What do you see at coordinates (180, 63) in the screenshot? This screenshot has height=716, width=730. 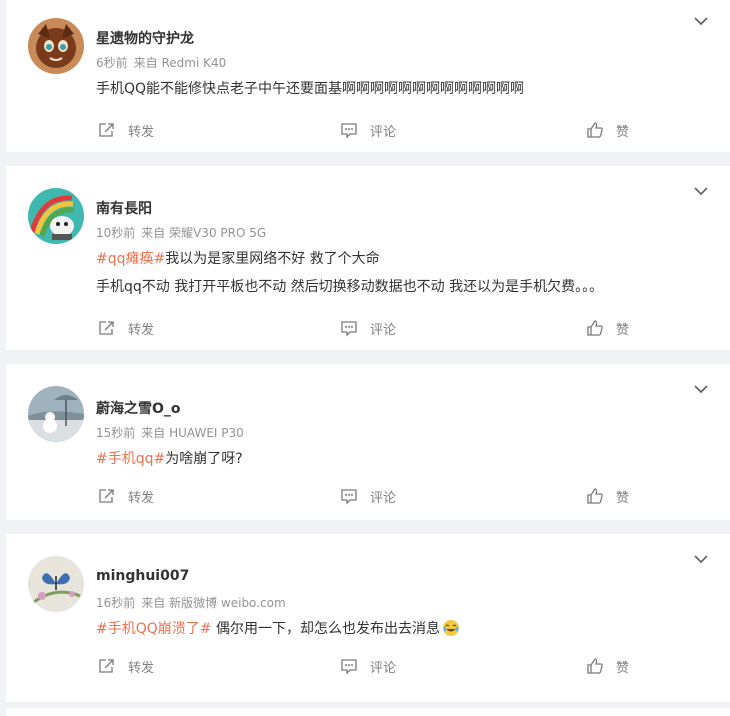 I see `post-source: 来自 Redmi K40` at bounding box center [180, 63].